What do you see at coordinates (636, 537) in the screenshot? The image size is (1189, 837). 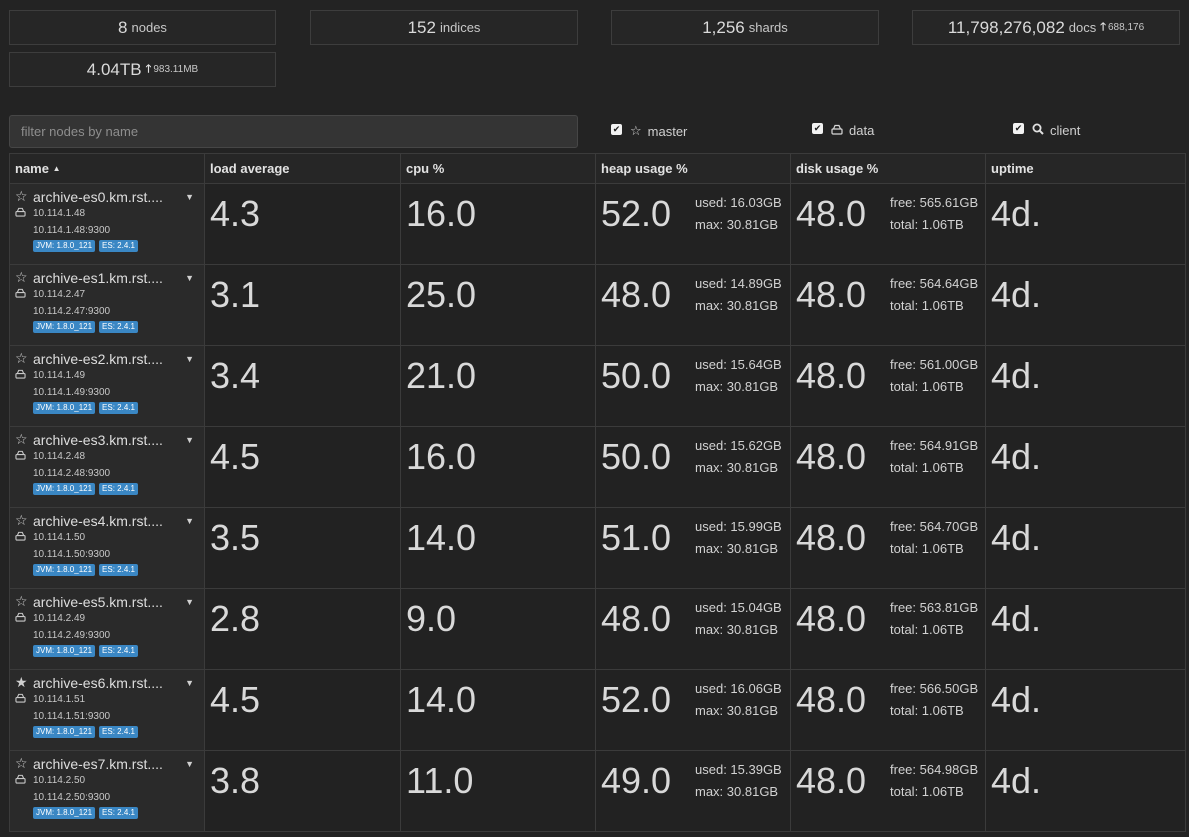 I see `heap-percent-value: 51.0` at bounding box center [636, 537].